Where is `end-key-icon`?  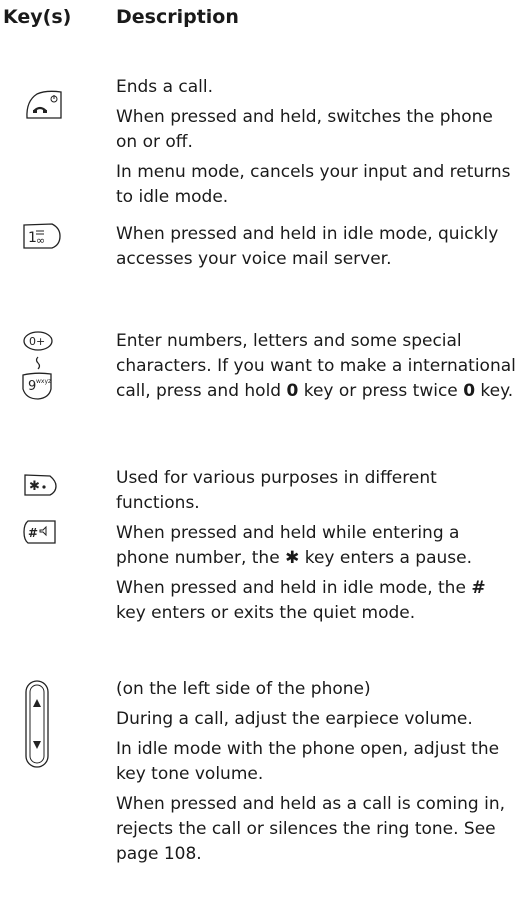 end-key-icon is located at coordinates (44, 105).